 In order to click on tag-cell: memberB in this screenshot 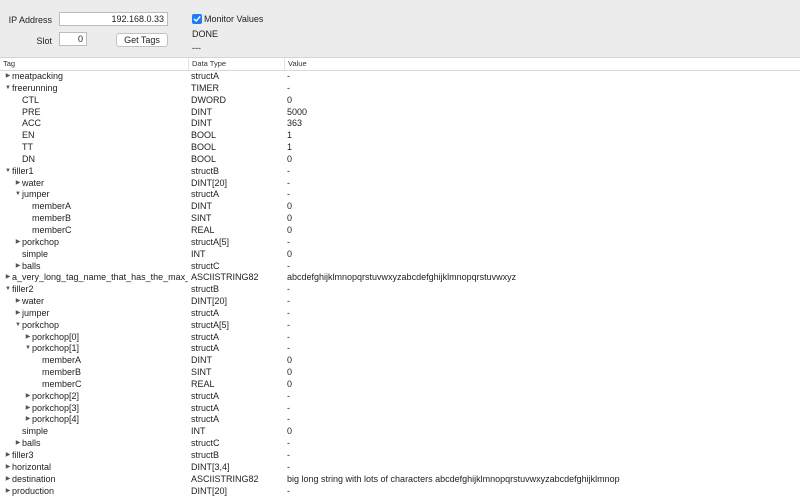, I will do `click(94, 373)`.